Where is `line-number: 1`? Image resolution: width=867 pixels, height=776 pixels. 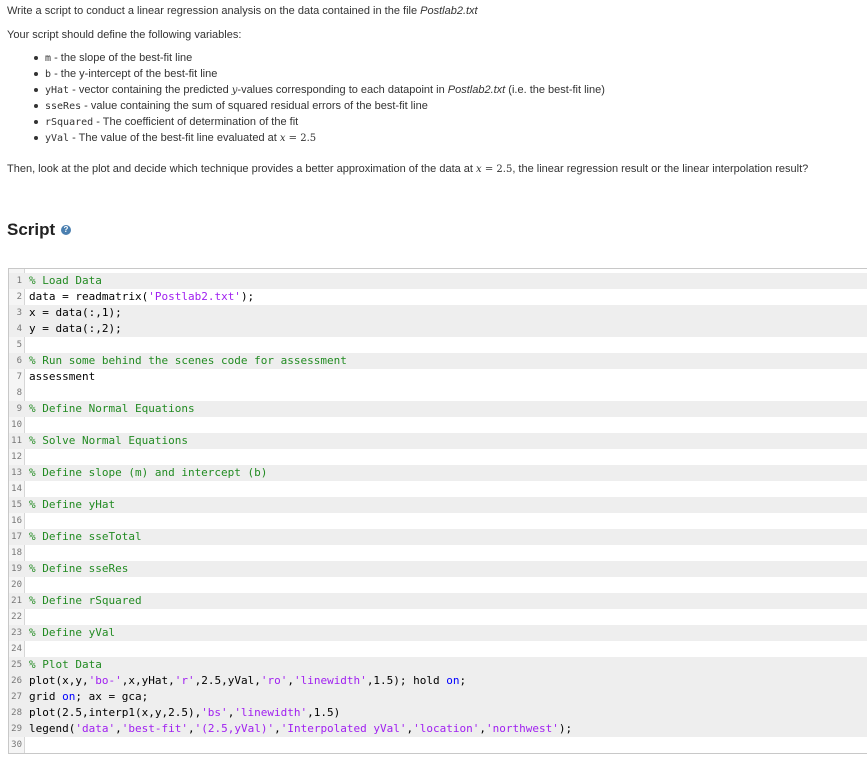 line-number: 1 is located at coordinates (19, 281).